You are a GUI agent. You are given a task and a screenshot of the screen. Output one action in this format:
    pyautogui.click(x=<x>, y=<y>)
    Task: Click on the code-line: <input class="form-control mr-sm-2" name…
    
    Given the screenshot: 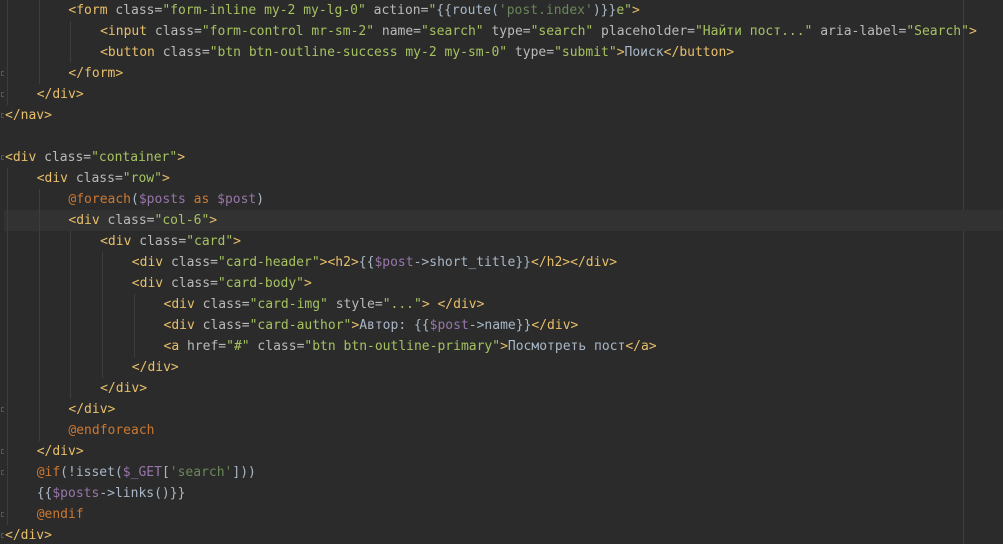 What is the action you would take?
    pyautogui.click(x=503, y=31)
    